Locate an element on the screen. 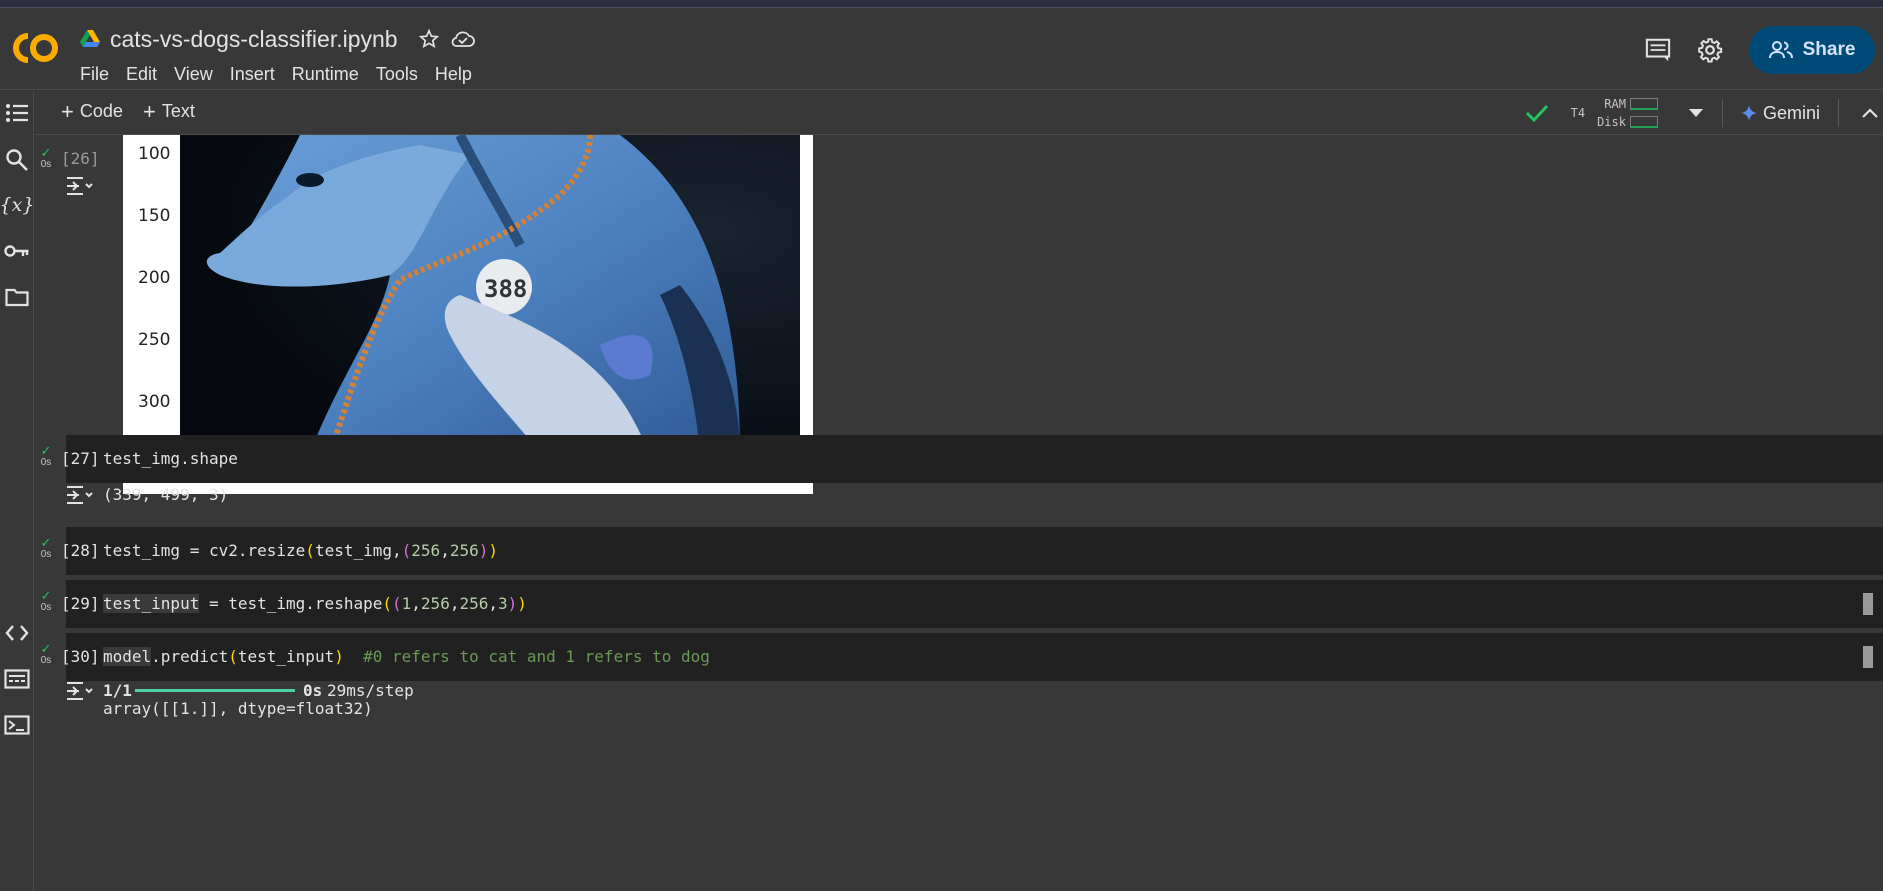  menu-insert: Insert is located at coordinates (257, 74).